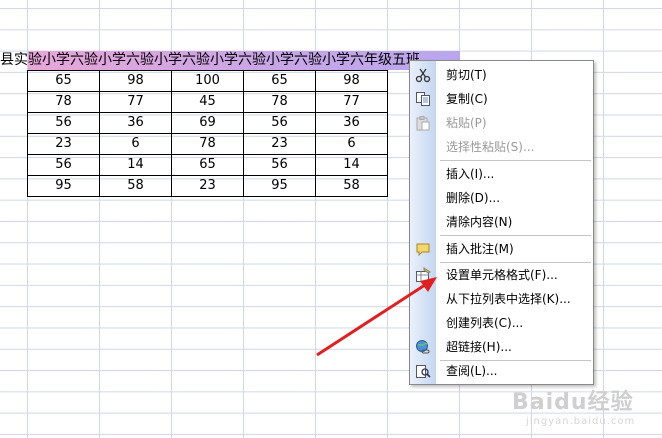 The height and width of the screenshot is (438, 662). I want to click on annotation-arrow, so click(376, 317).